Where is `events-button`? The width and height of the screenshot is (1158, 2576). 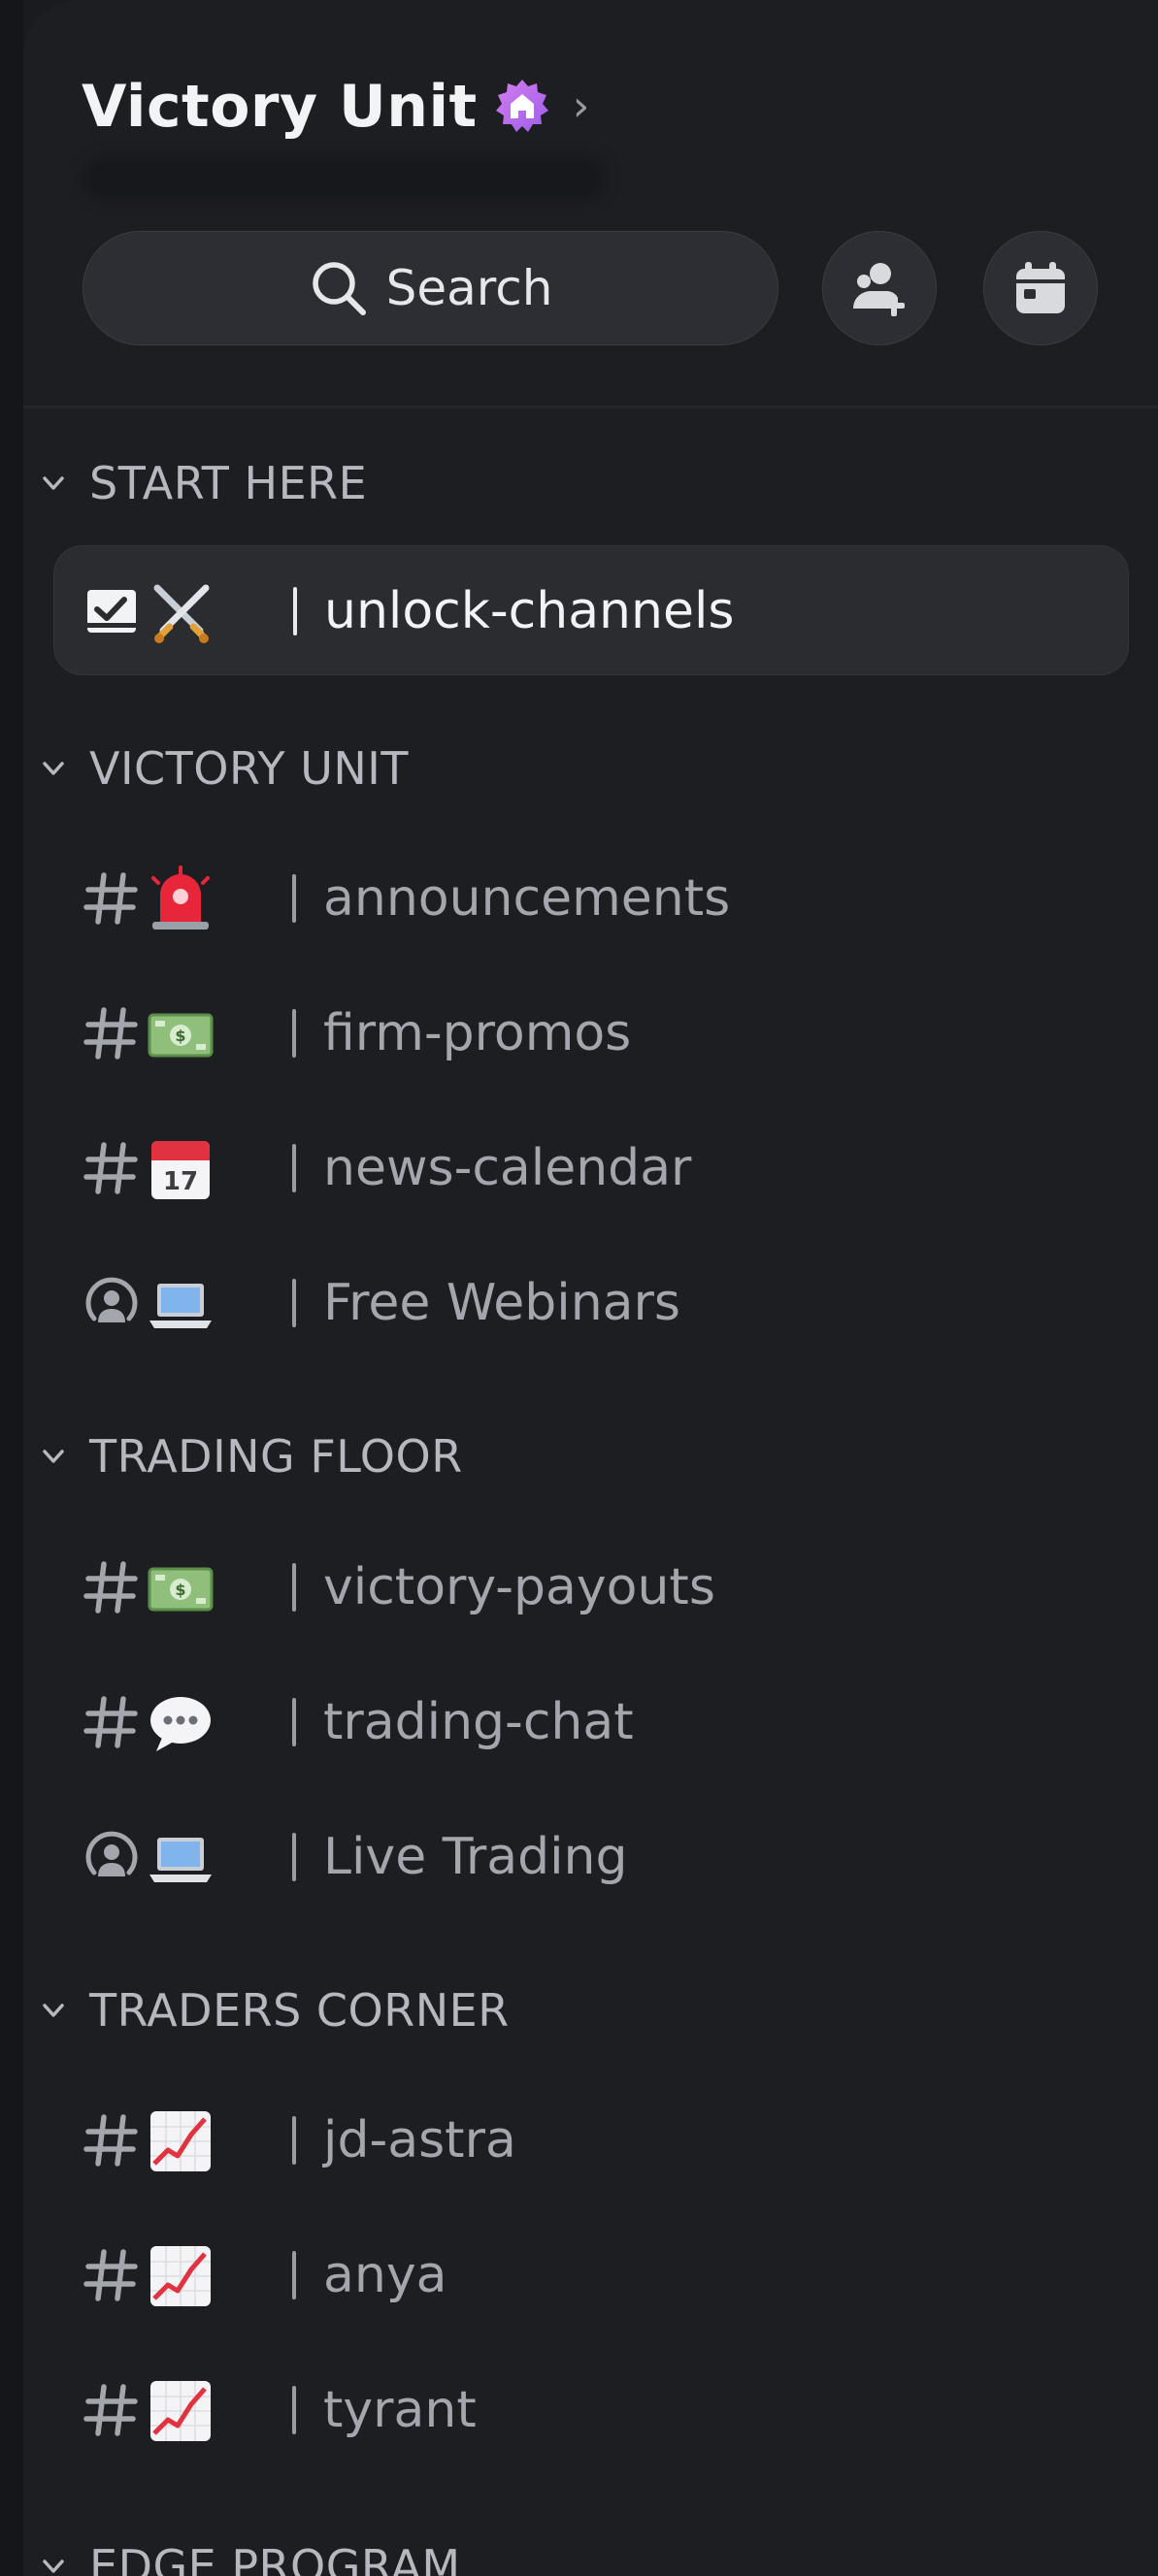
events-button is located at coordinates (1040, 288).